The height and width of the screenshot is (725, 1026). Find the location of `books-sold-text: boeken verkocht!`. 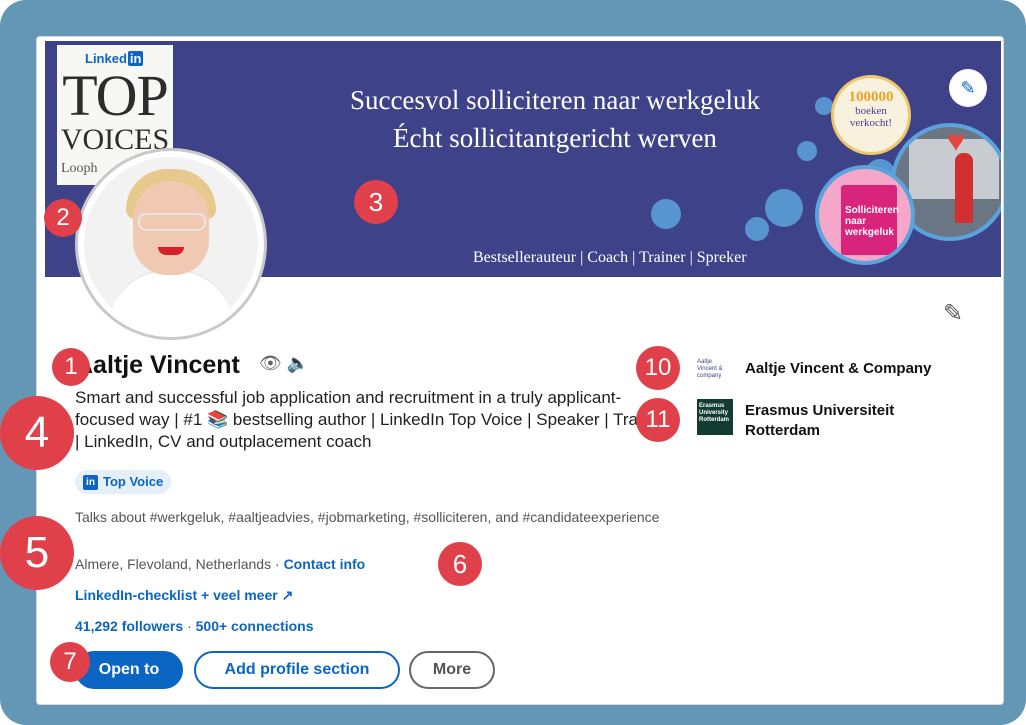

books-sold-text: boeken verkocht! is located at coordinates (871, 117).